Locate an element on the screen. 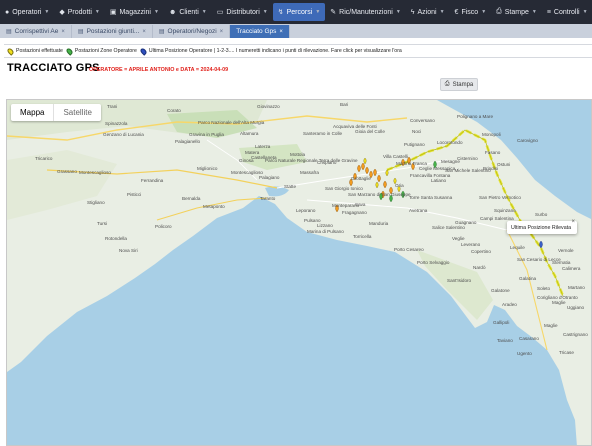 The width and height of the screenshot is (592, 446). place-label: Tricase is located at coordinates (566, 352).